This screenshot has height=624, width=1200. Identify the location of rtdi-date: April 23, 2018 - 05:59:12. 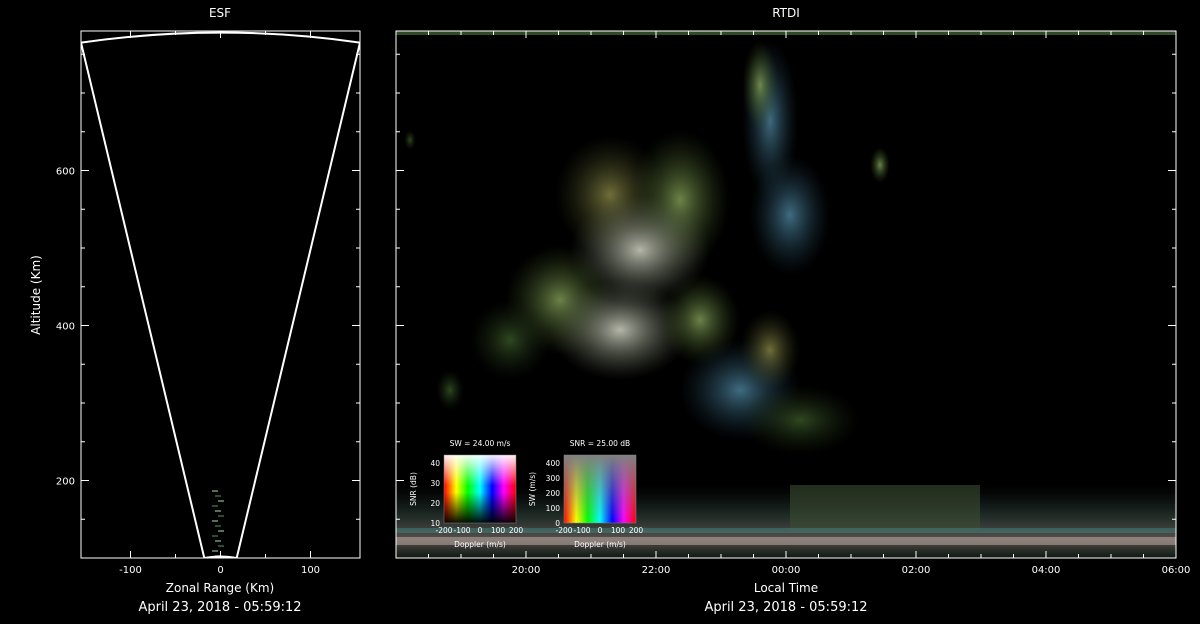
(785, 607).